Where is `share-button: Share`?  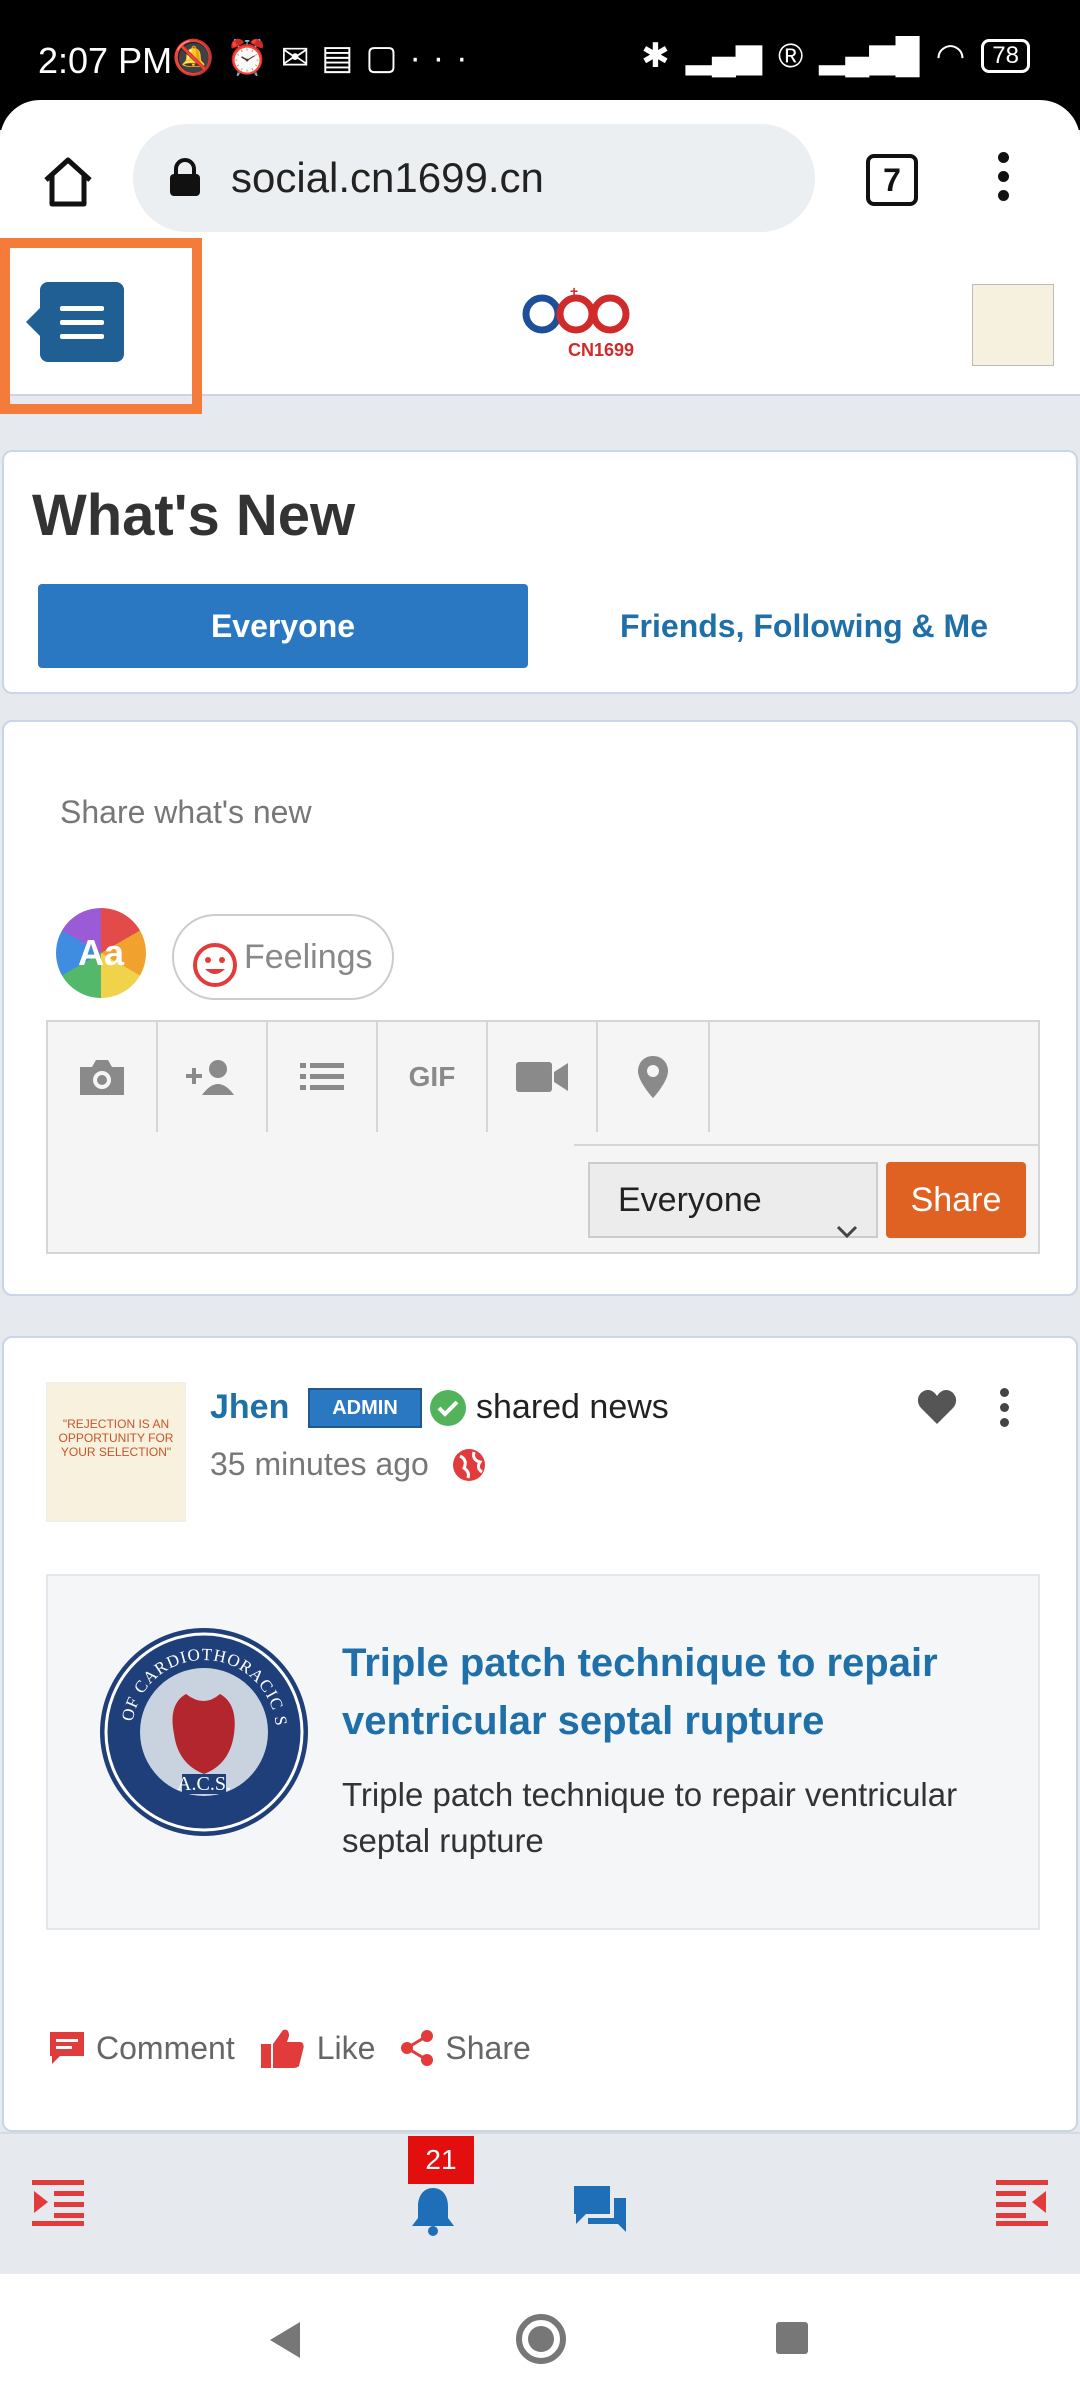 share-button: Share is located at coordinates (956, 1200).